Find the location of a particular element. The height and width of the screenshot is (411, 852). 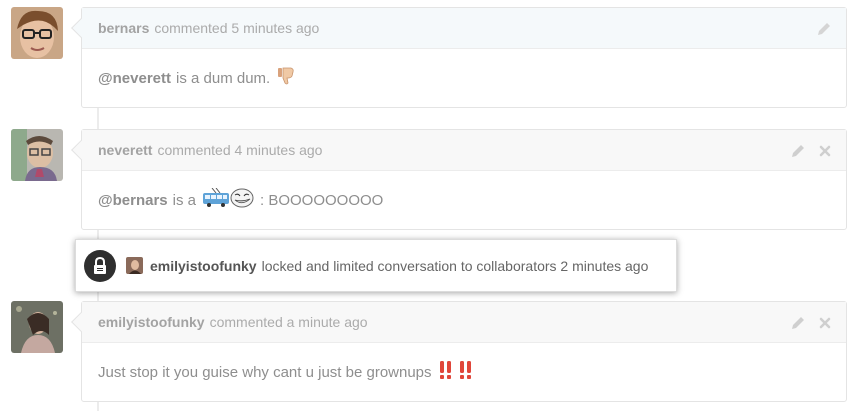

lock-icon is located at coordinates (100, 265).